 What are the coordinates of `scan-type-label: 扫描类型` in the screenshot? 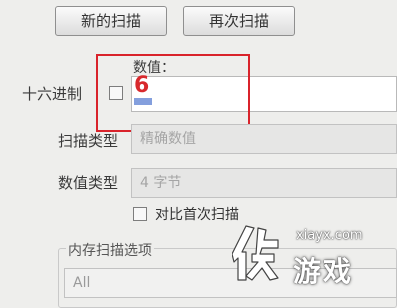 It's located at (88, 141).